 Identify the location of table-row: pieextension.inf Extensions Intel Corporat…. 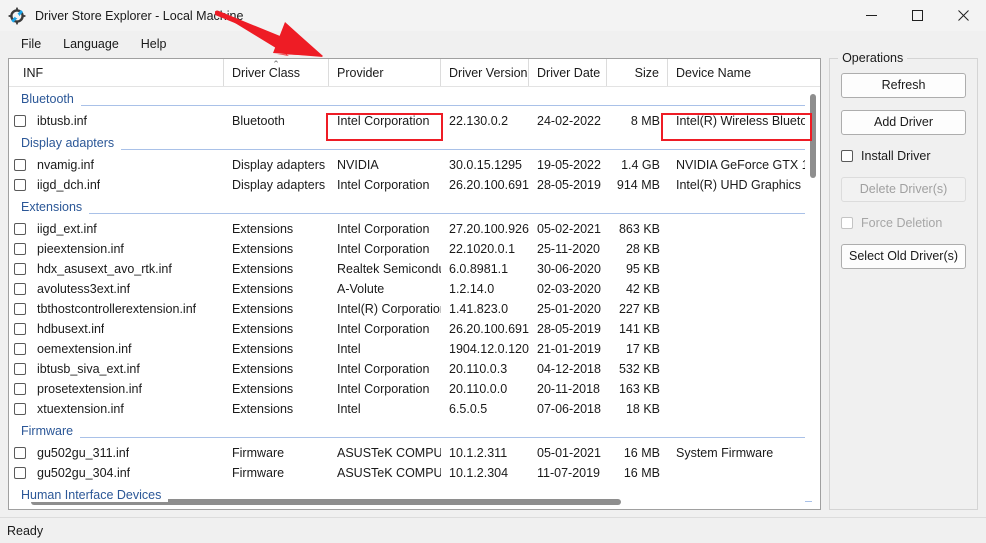
(414, 249).